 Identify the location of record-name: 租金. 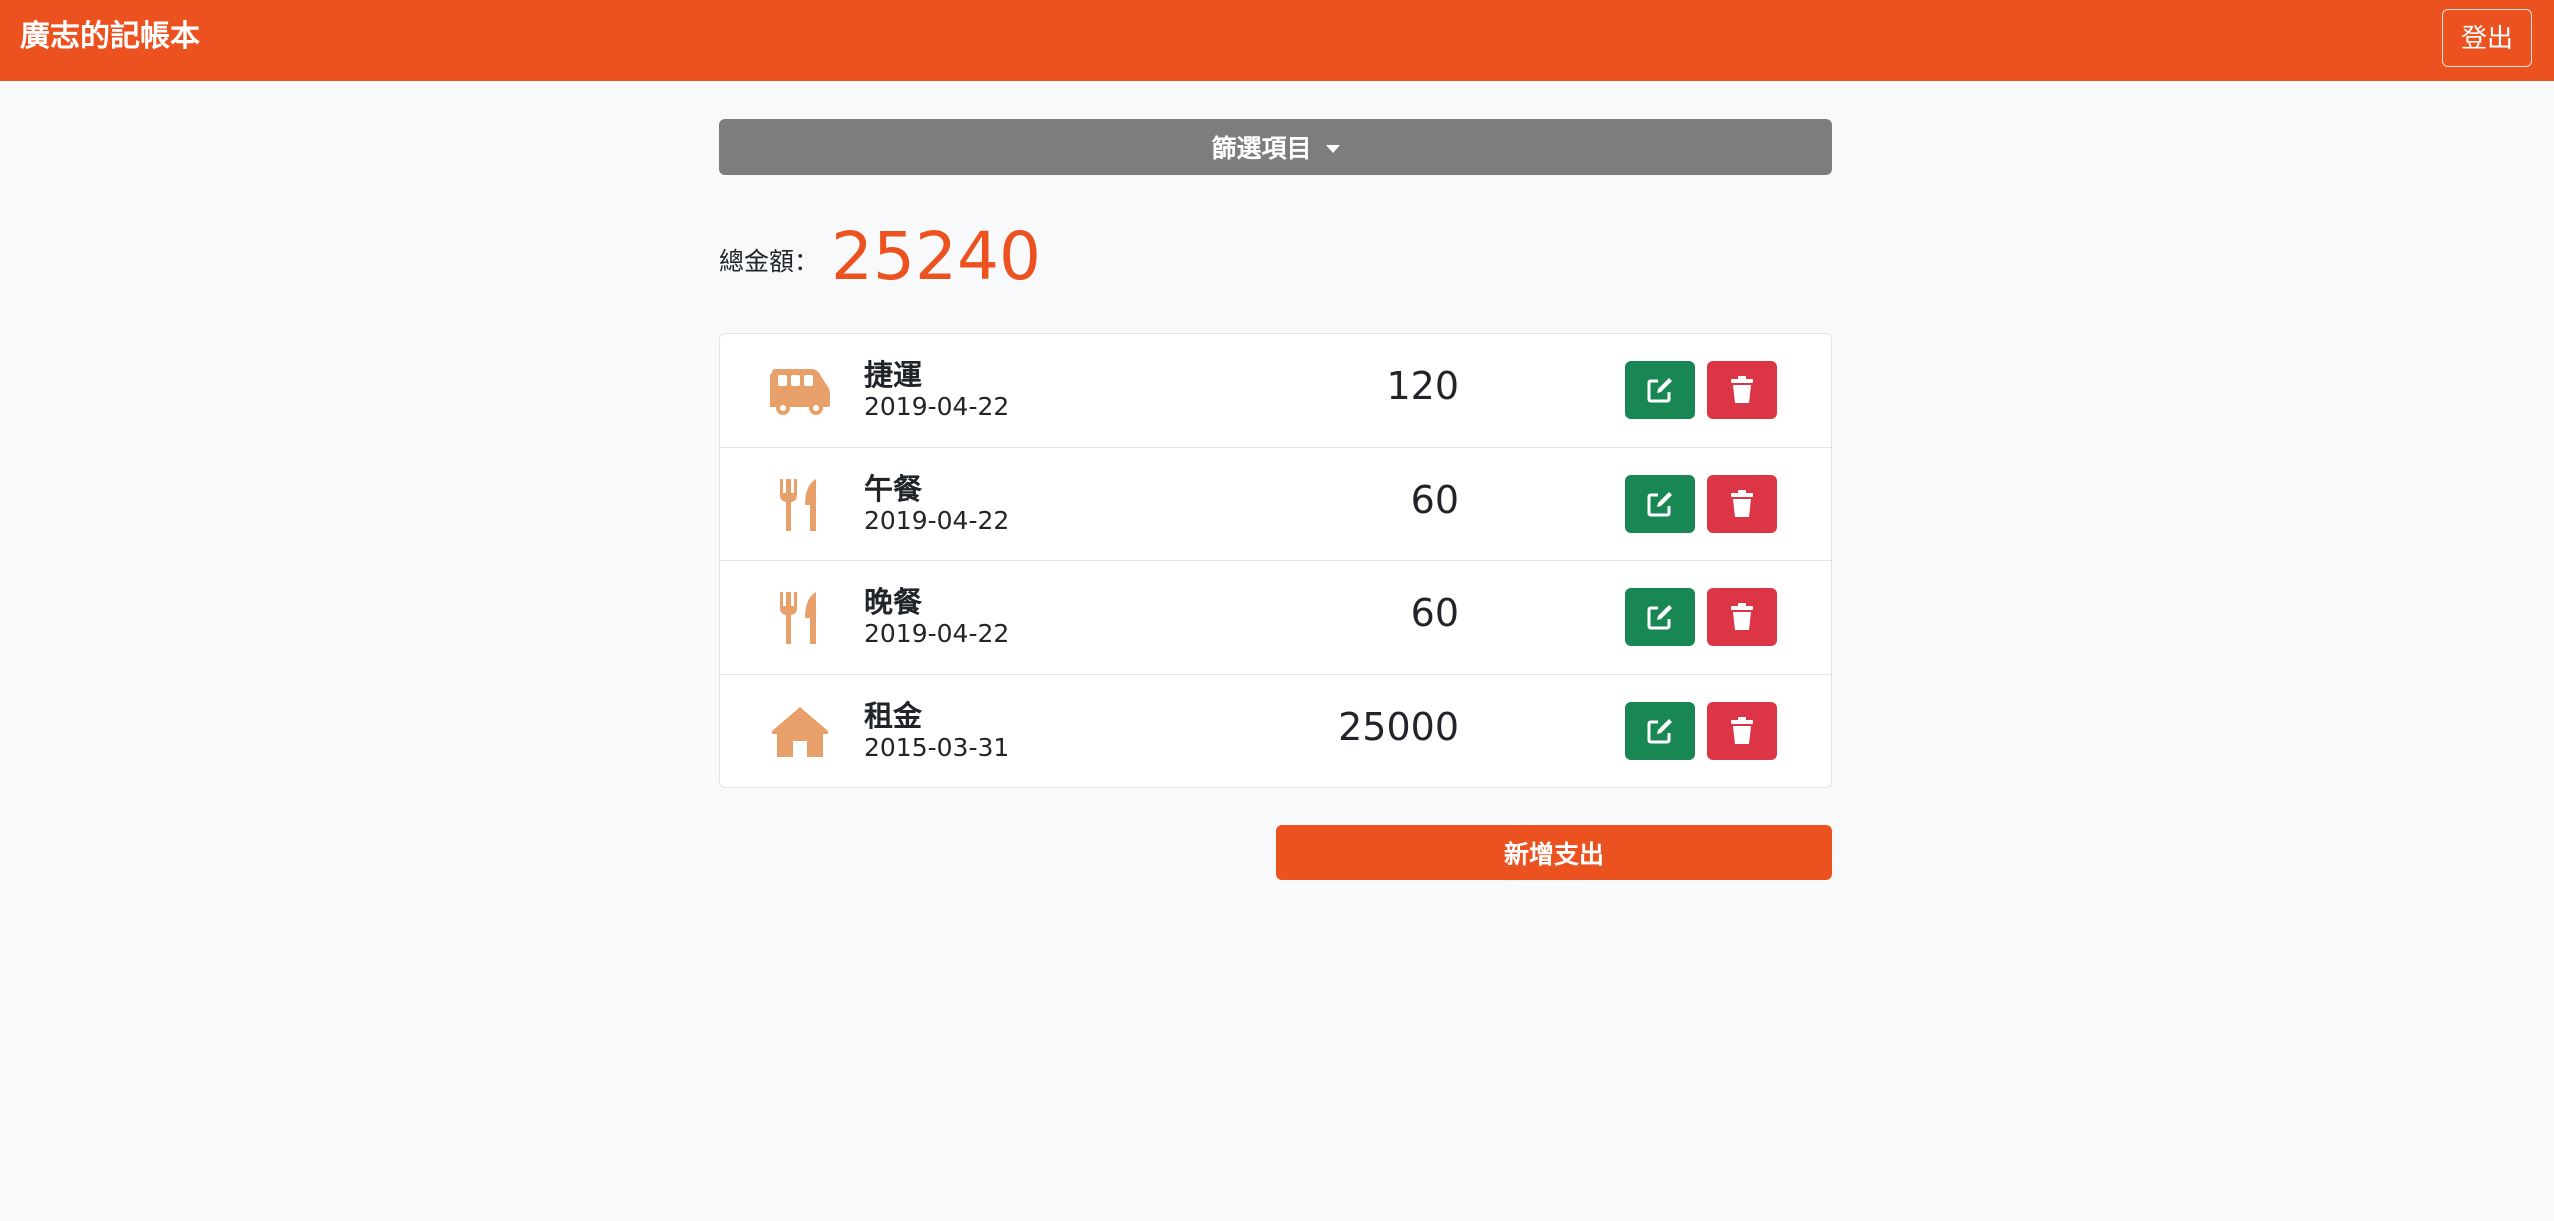
(893, 715).